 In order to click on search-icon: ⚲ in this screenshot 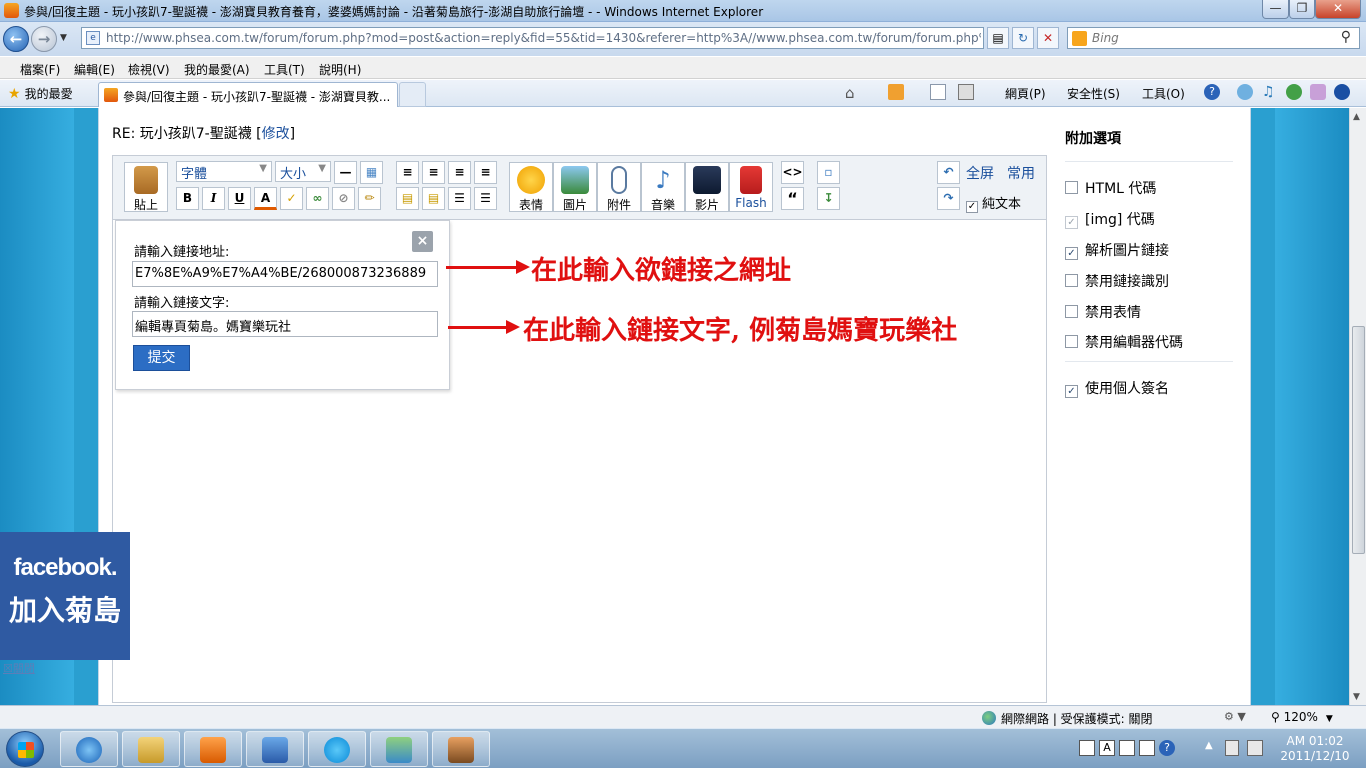, I will do `click(1346, 37)`.